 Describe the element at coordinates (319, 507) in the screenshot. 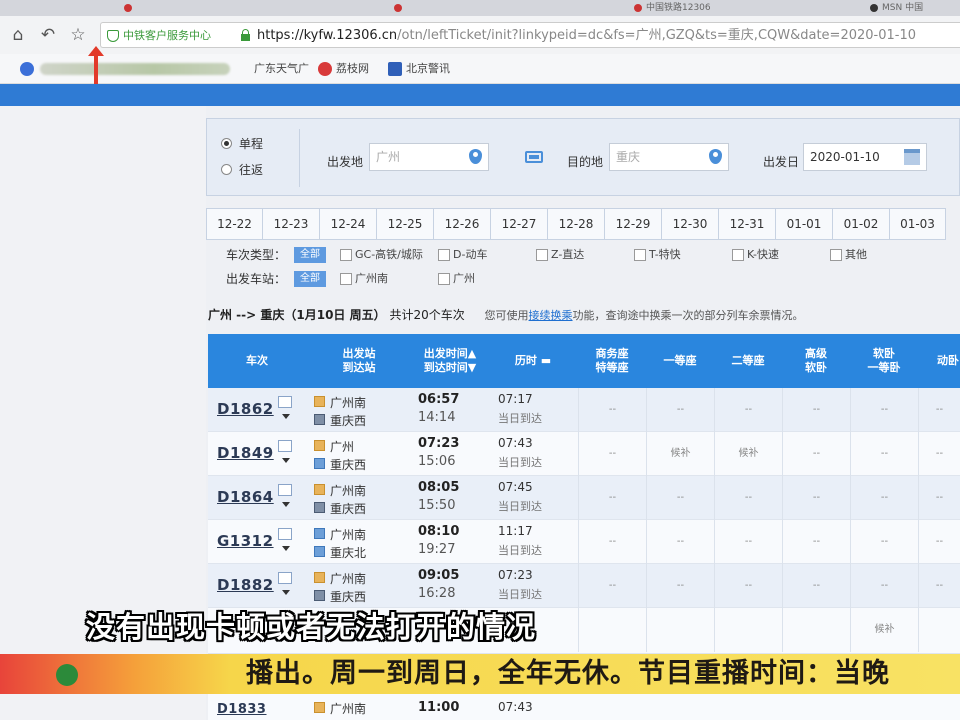

I see `end-station-icon` at that location.